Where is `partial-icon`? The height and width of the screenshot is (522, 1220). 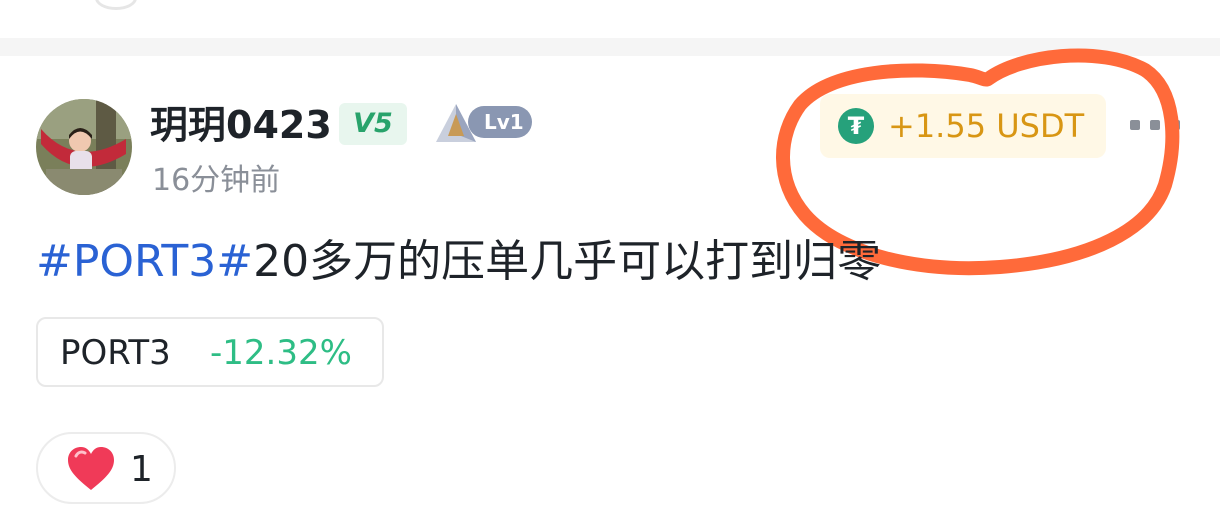 partial-icon is located at coordinates (116, 5).